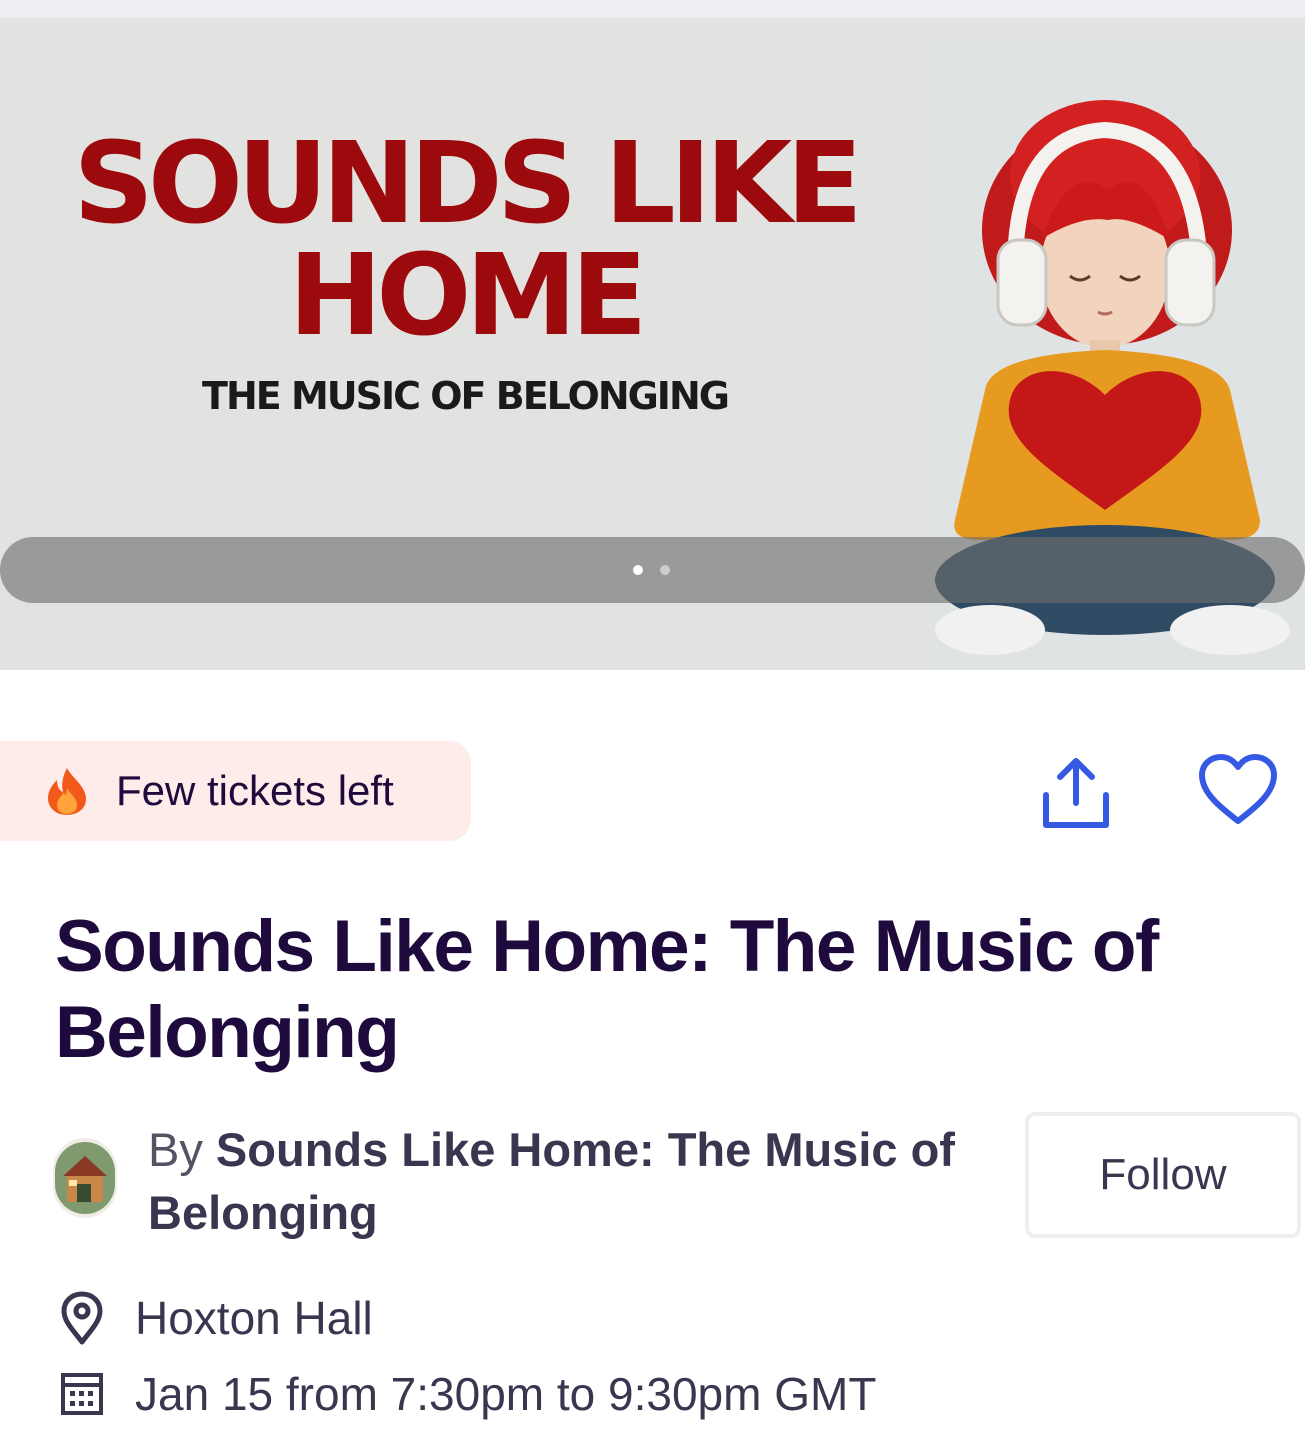 The width and height of the screenshot is (1305, 1456). I want to click on fire-icon, so click(67, 791).